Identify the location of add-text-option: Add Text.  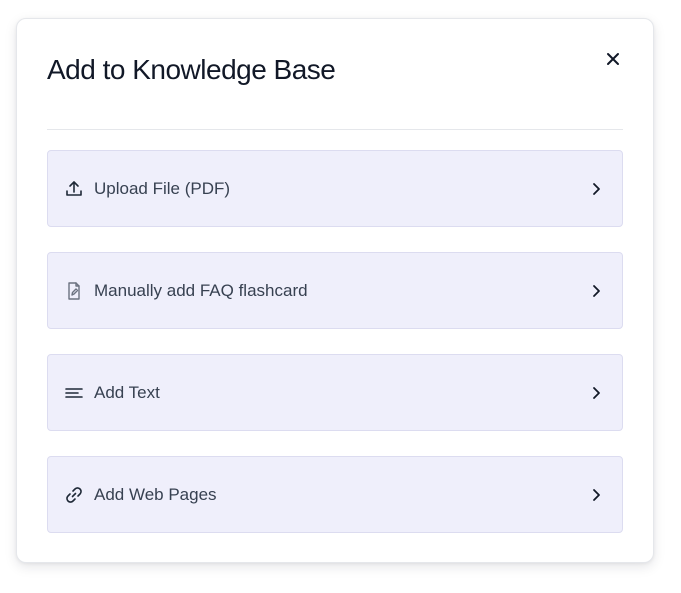
(335, 392).